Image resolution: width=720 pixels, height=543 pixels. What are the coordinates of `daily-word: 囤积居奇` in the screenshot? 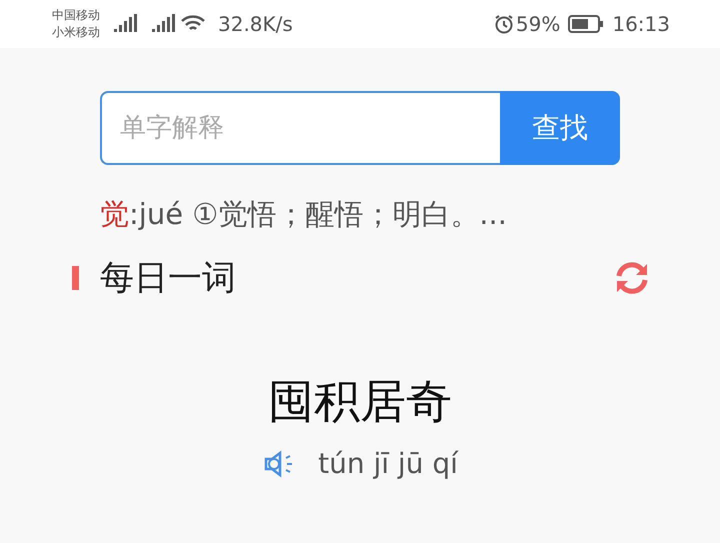 It's located at (360, 401).